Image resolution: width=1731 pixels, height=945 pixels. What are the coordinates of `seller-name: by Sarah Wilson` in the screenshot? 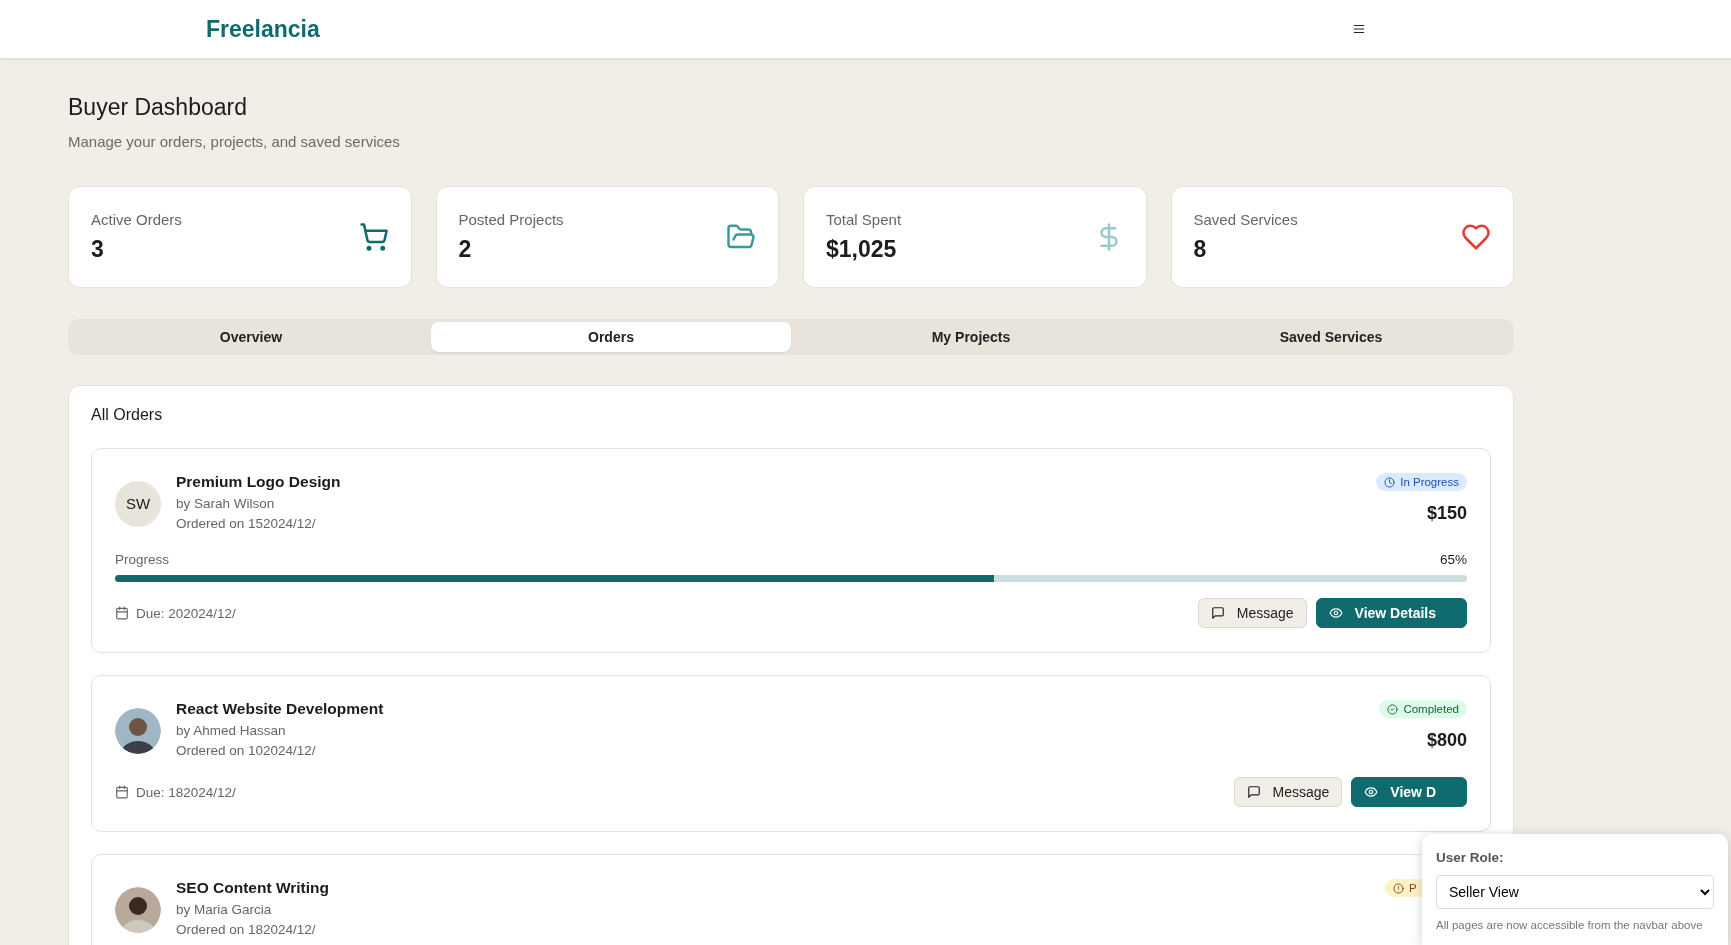 It's located at (226, 504).